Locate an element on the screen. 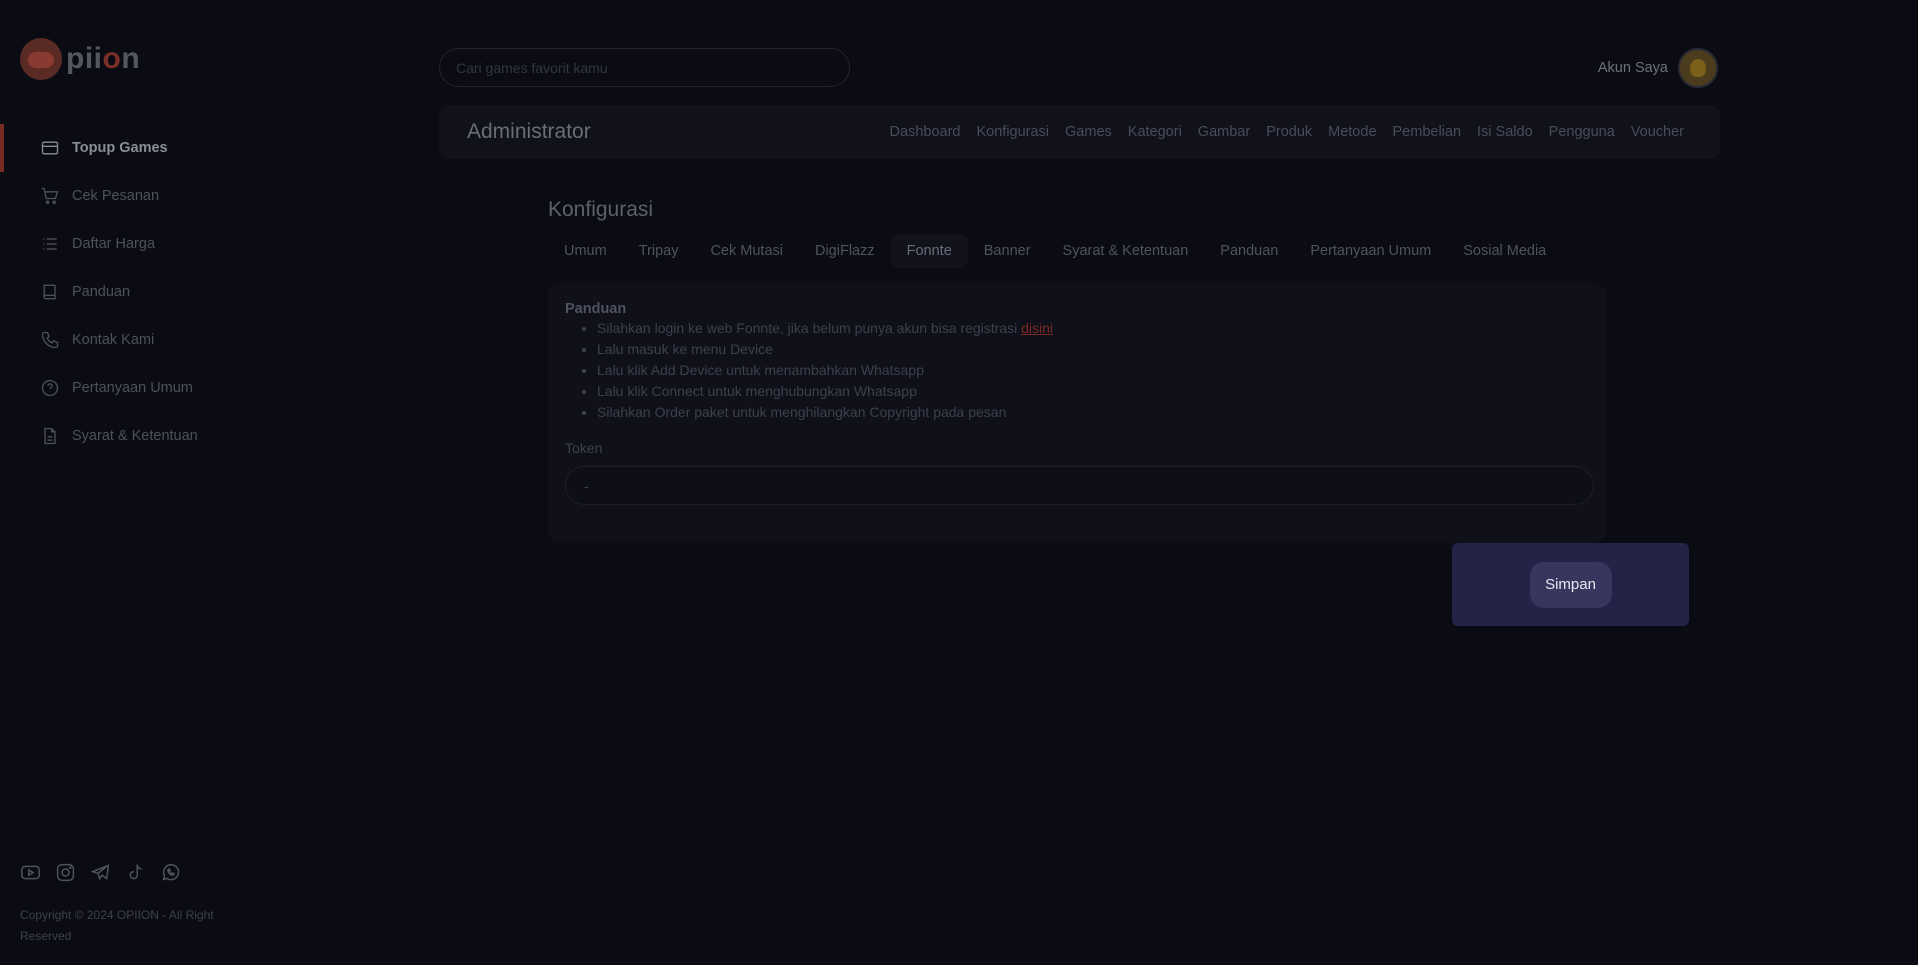 This screenshot has height=965, width=1918. tab-syarat-ketentuan: Syarat & Ketentuan is located at coordinates (1126, 251).